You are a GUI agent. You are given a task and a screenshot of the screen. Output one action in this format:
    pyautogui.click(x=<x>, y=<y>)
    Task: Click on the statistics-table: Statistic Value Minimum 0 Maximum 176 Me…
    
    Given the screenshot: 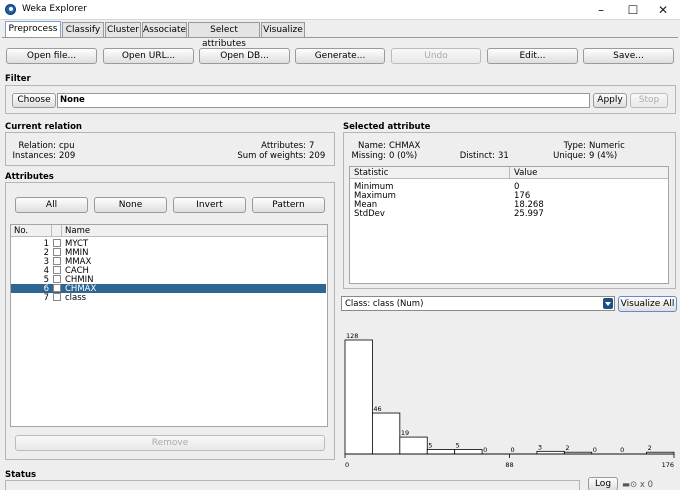 What is the action you would take?
    pyautogui.click(x=509, y=225)
    